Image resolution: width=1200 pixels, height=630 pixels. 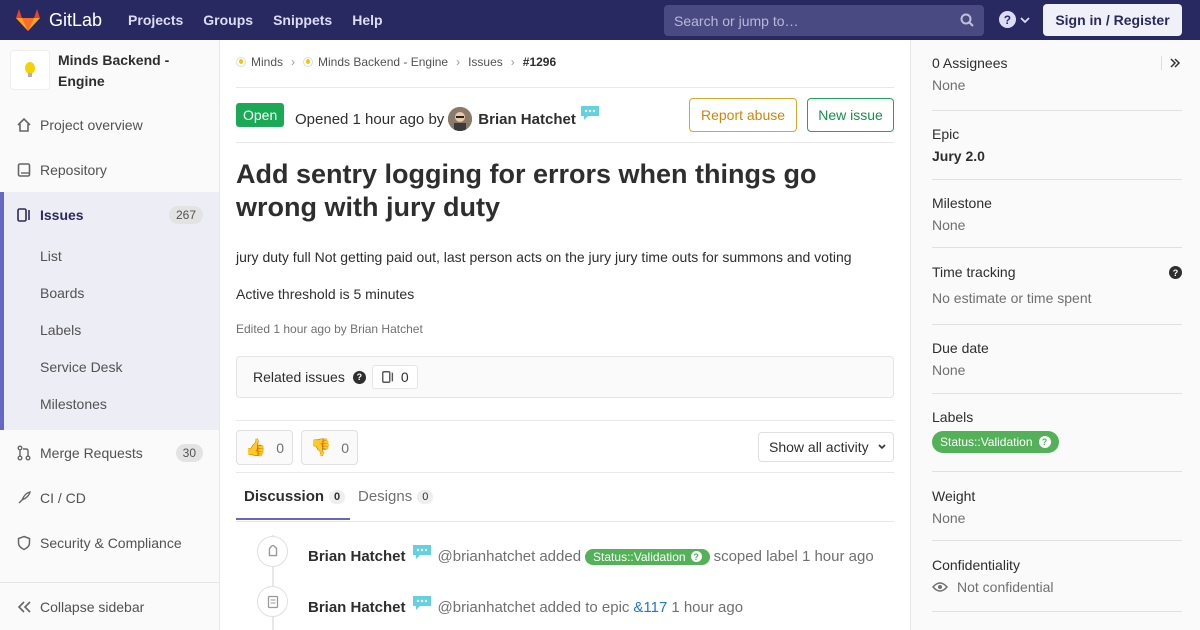 What do you see at coordinates (967, 20) in the screenshot?
I see `search-icon` at bounding box center [967, 20].